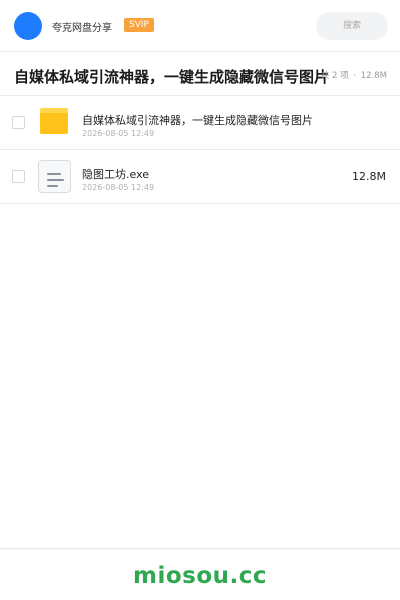 The width and height of the screenshot is (400, 600). Describe the element at coordinates (352, 26) in the screenshot. I see `search-input: 搜索` at that location.